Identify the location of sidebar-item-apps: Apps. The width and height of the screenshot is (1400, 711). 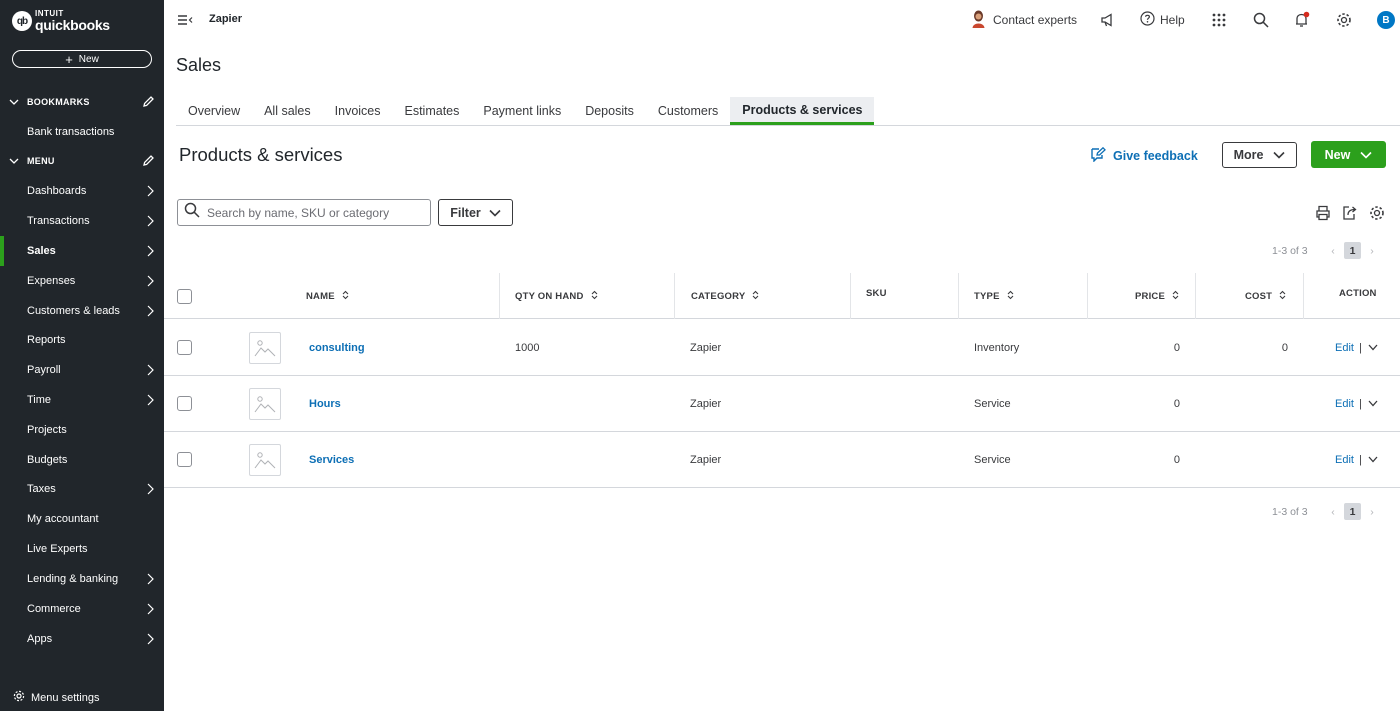
(82, 639).